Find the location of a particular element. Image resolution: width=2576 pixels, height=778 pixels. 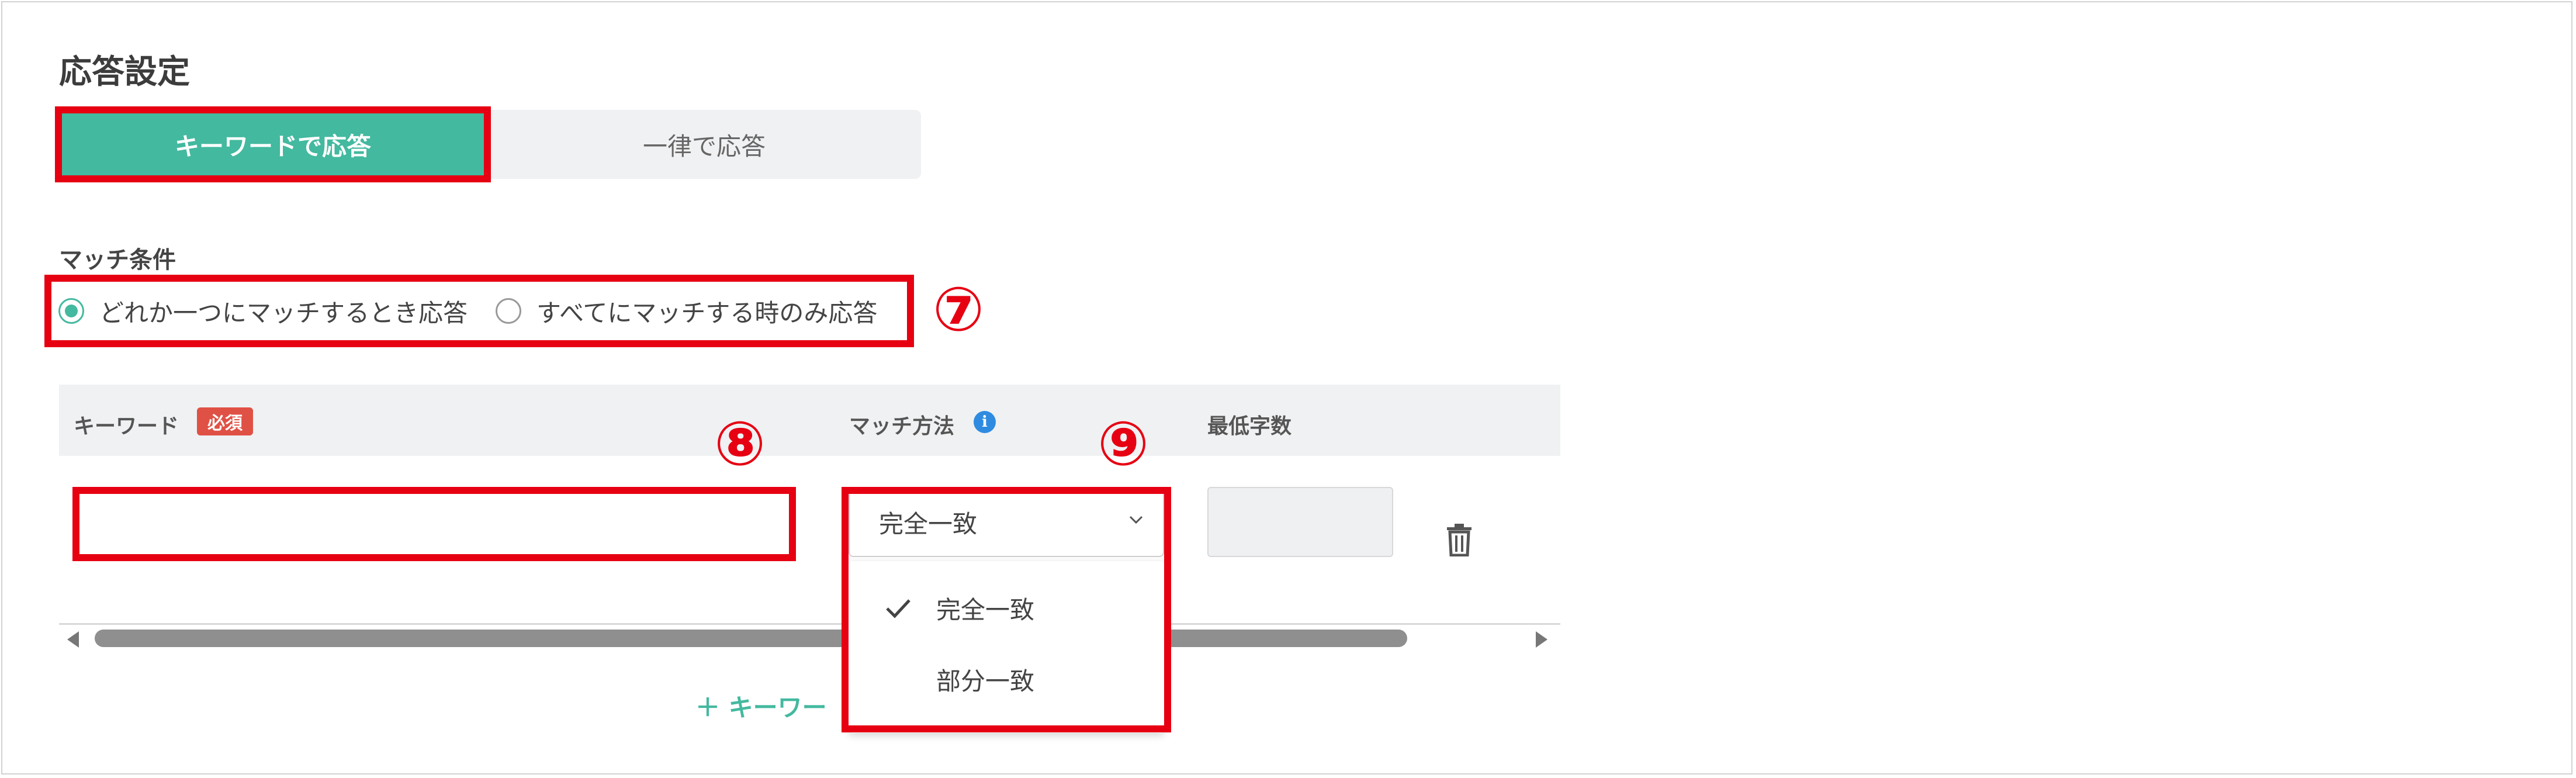

min-chars-input is located at coordinates (1300, 522).